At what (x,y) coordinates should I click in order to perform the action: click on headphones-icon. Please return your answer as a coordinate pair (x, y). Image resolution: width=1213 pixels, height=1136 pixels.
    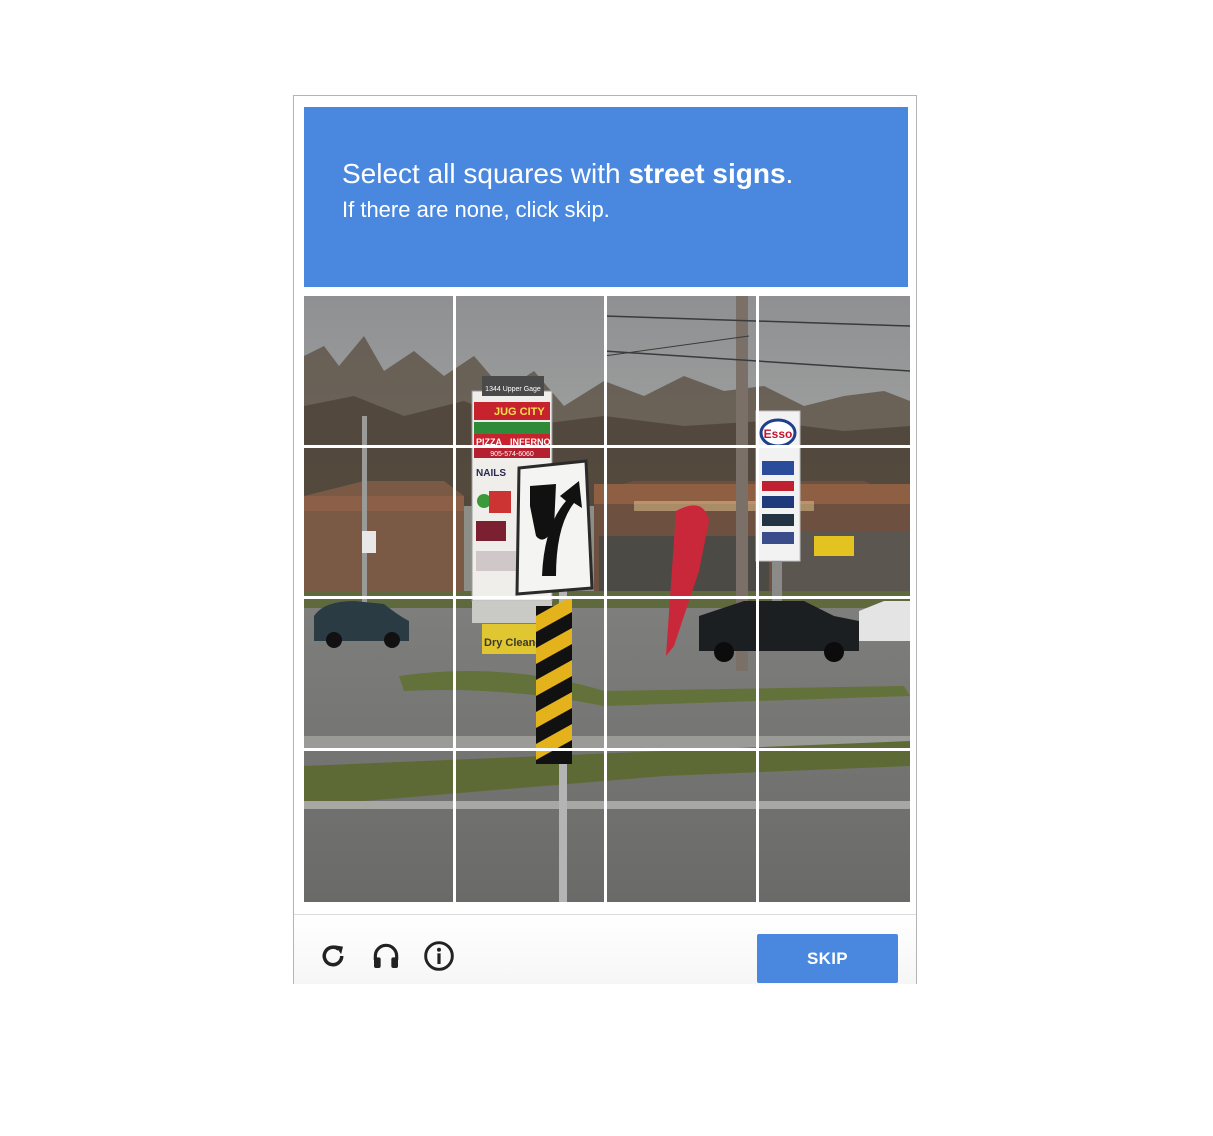
    Looking at the image, I should click on (386, 955).